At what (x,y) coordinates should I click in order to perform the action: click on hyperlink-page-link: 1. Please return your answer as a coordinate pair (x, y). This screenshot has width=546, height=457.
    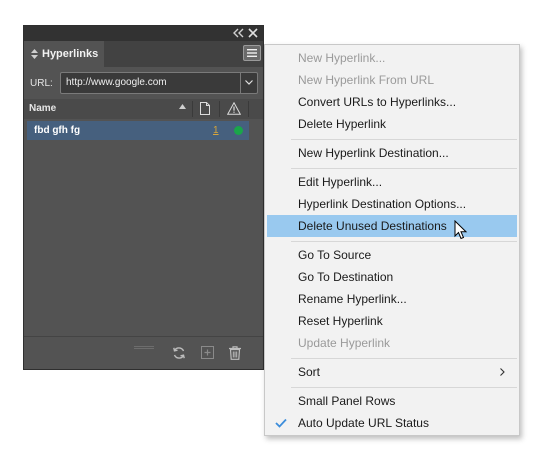
    Looking at the image, I should click on (216, 130).